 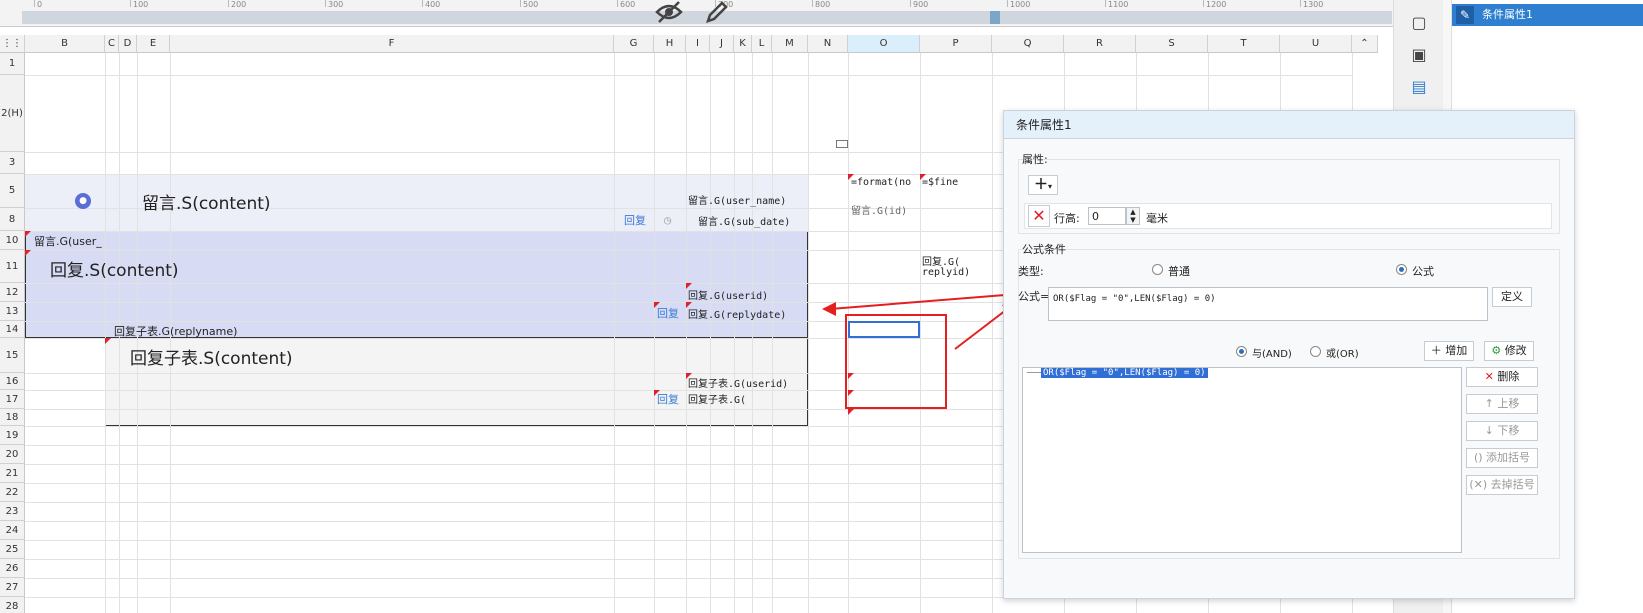 I want to click on row-height-stepper: ▲ ▼, so click(x=1133, y=216).